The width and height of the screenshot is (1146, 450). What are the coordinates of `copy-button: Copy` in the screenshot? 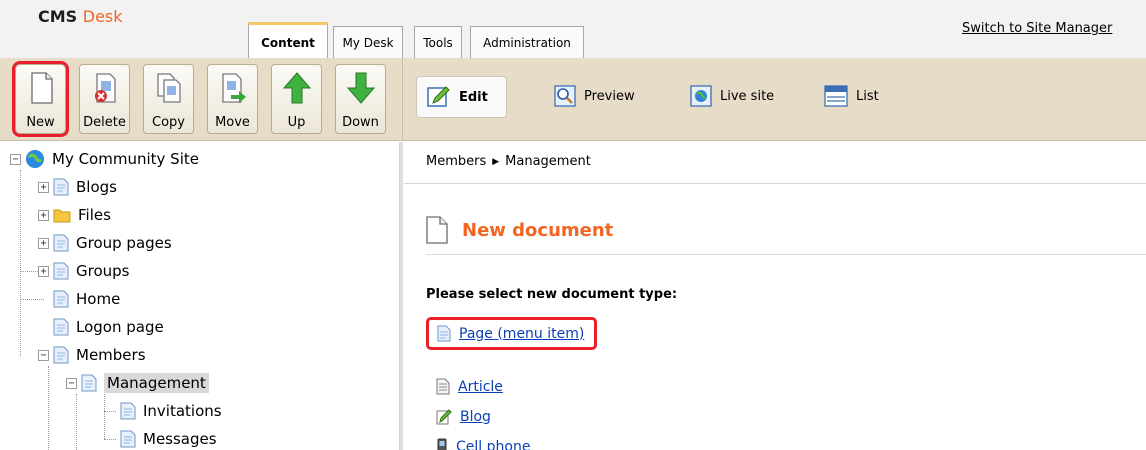 It's located at (168, 99).